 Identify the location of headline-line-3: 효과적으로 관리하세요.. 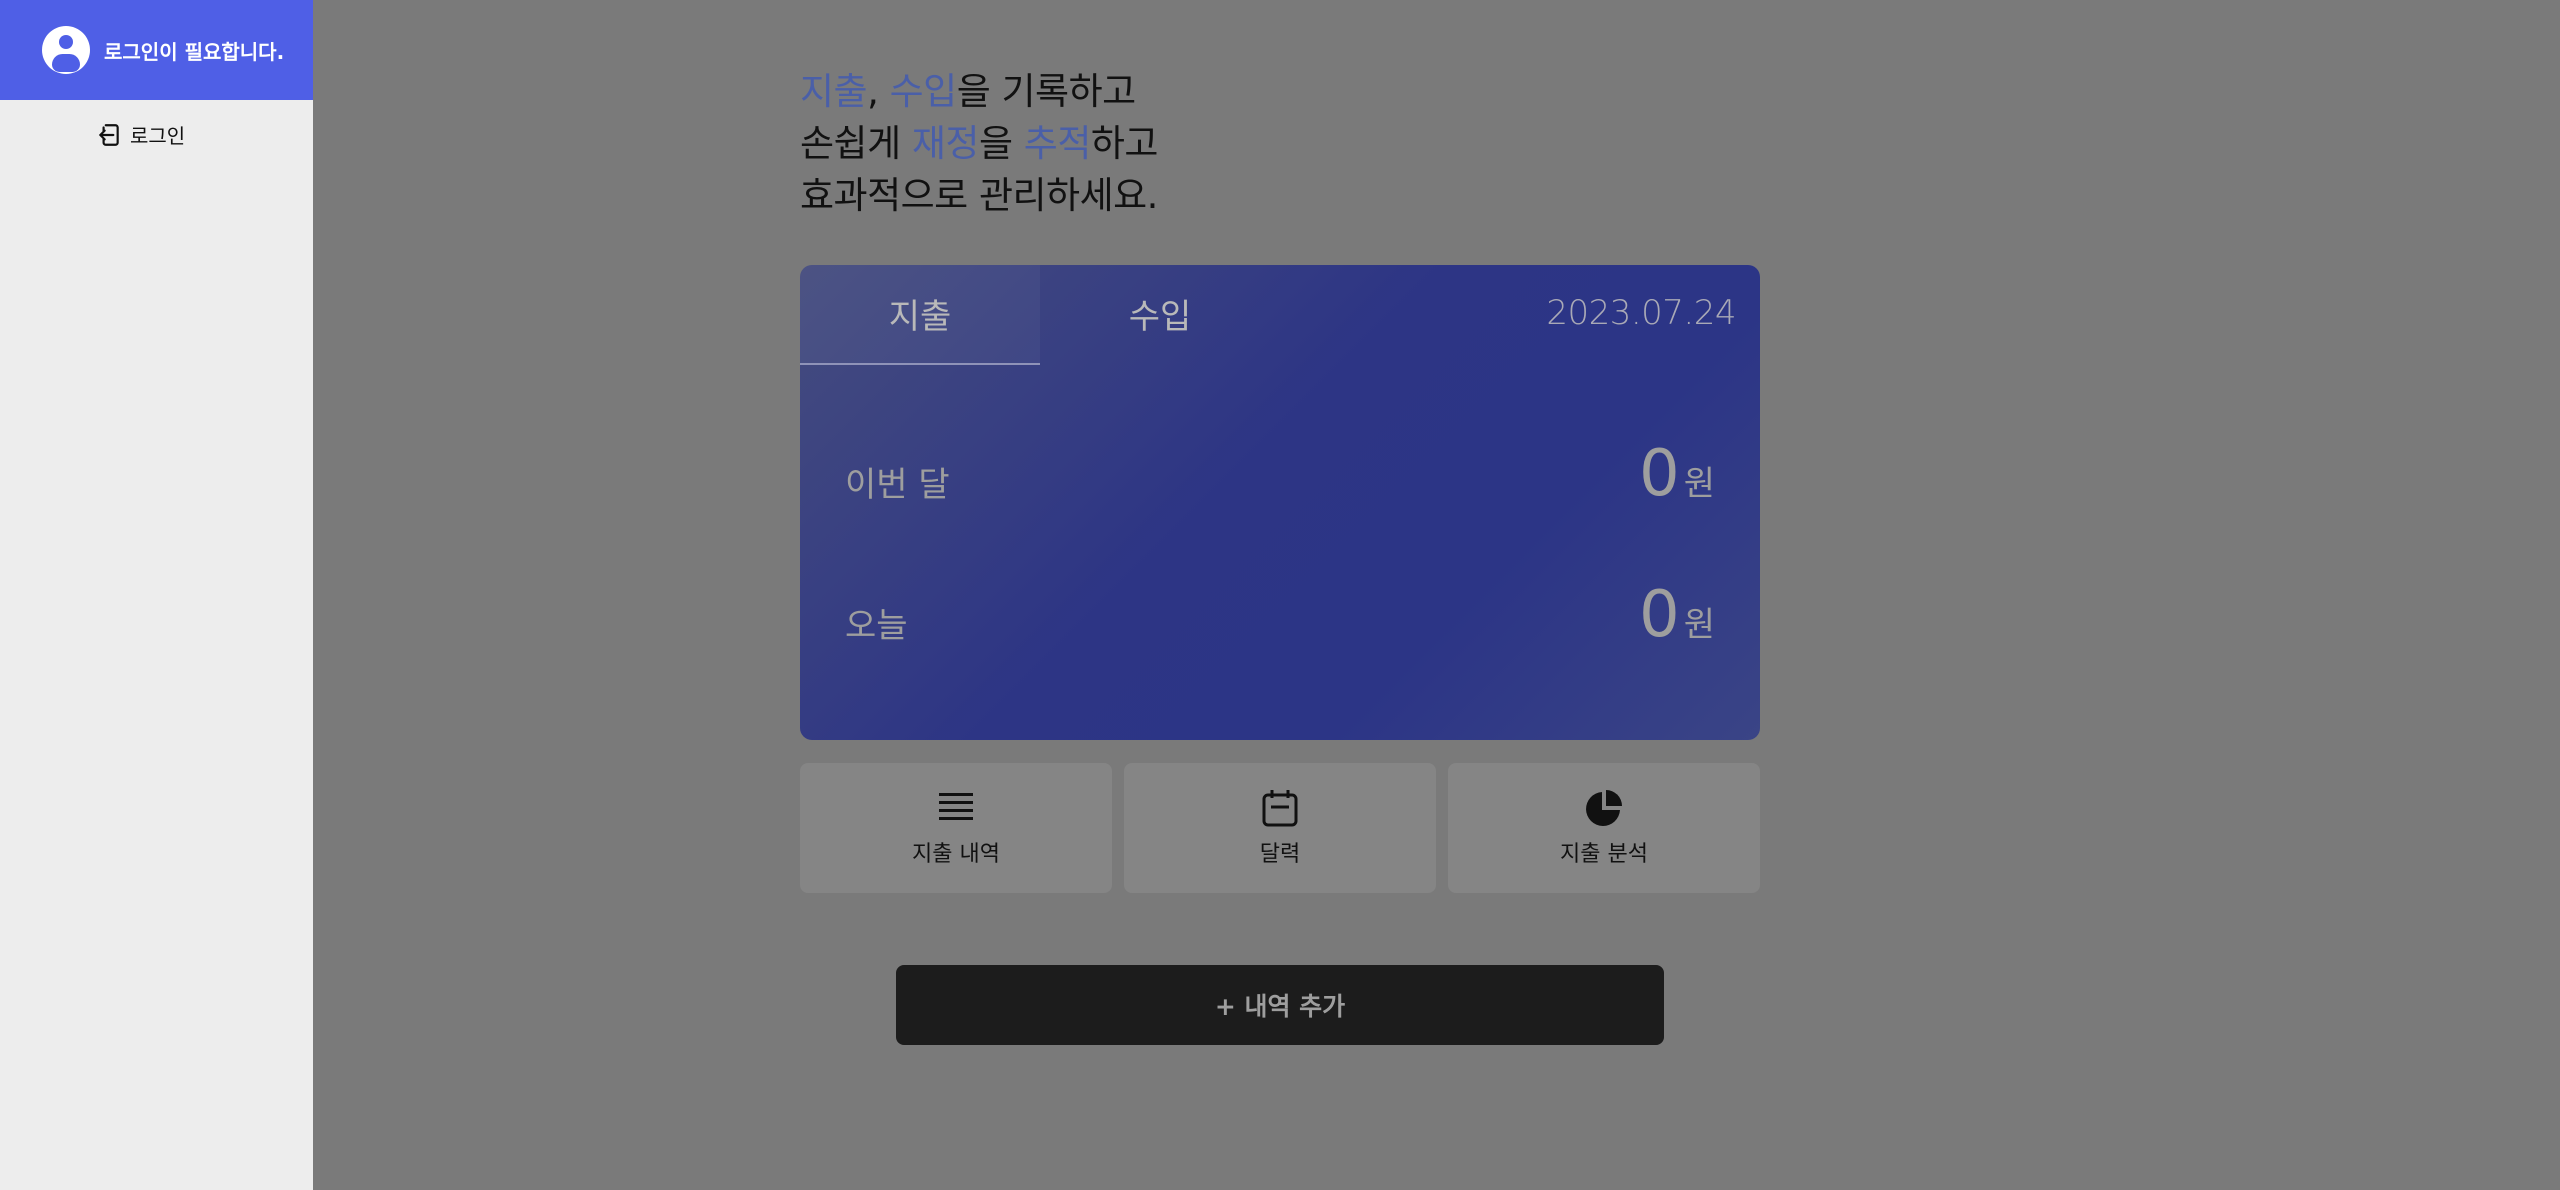
(979, 195).